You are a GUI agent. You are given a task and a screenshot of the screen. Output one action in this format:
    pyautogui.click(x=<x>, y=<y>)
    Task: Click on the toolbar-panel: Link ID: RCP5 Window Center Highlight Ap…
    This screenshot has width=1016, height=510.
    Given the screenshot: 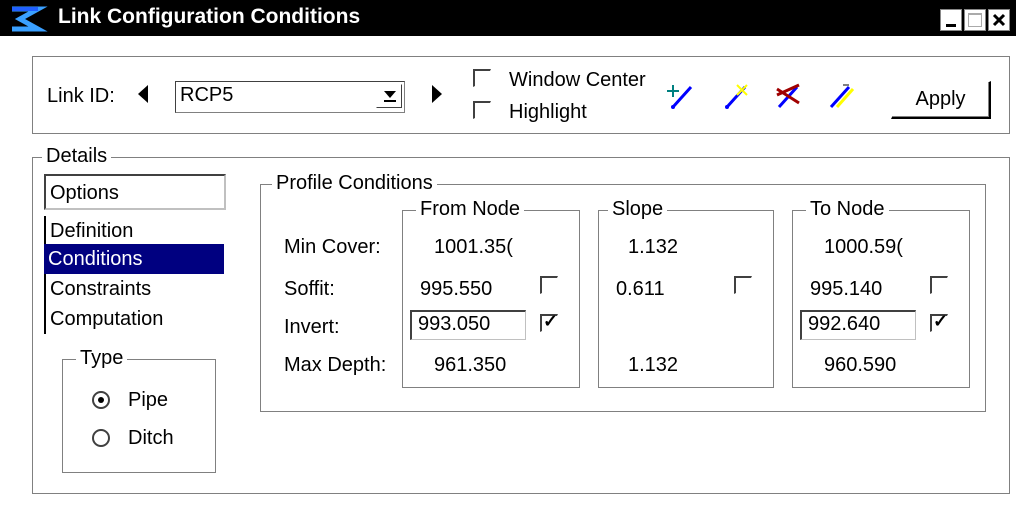 What is the action you would take?
    pyautogui.click(x=521, y=95)
    